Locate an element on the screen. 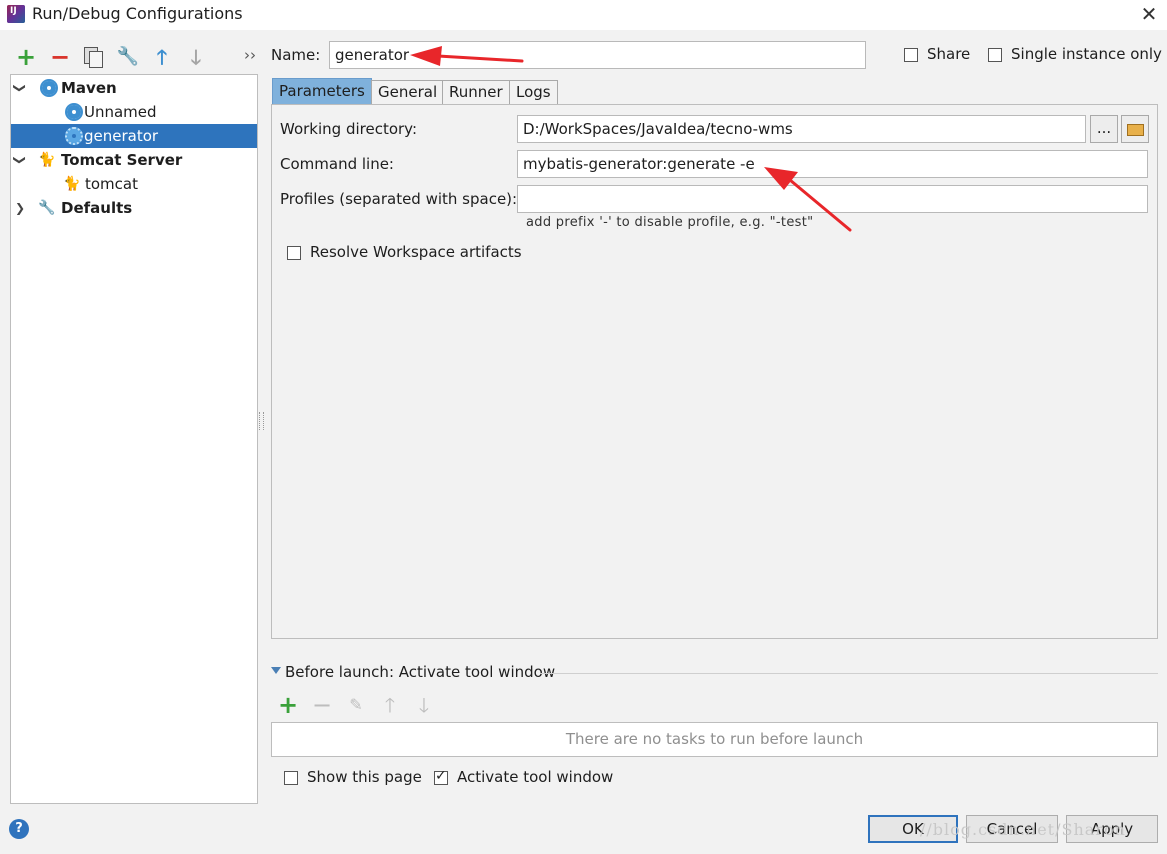 The width and height of the screenshot is (1167, 854). before-launch-title: Before launch: Activate tool window is located at coordinates (420, 672).